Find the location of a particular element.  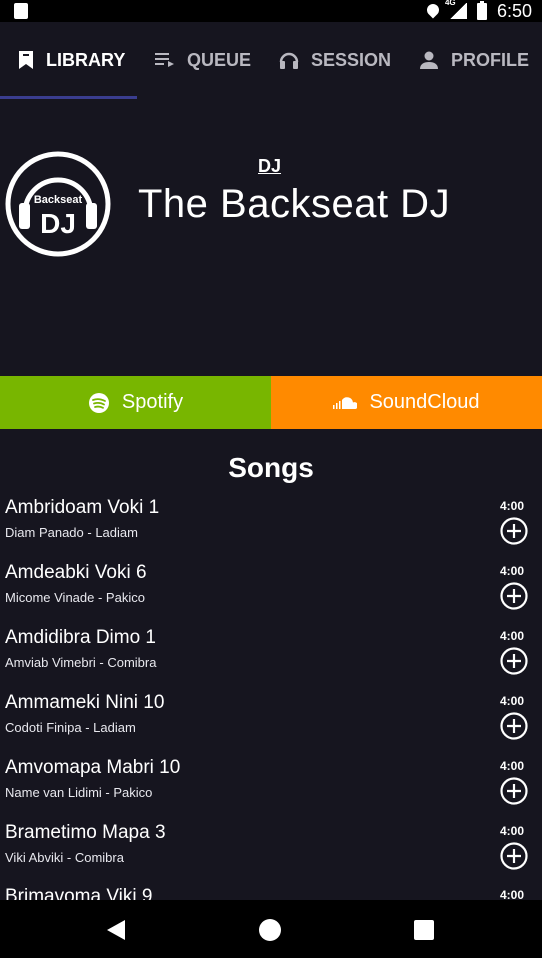

headphones-icon is located at coordinates (289, 60).